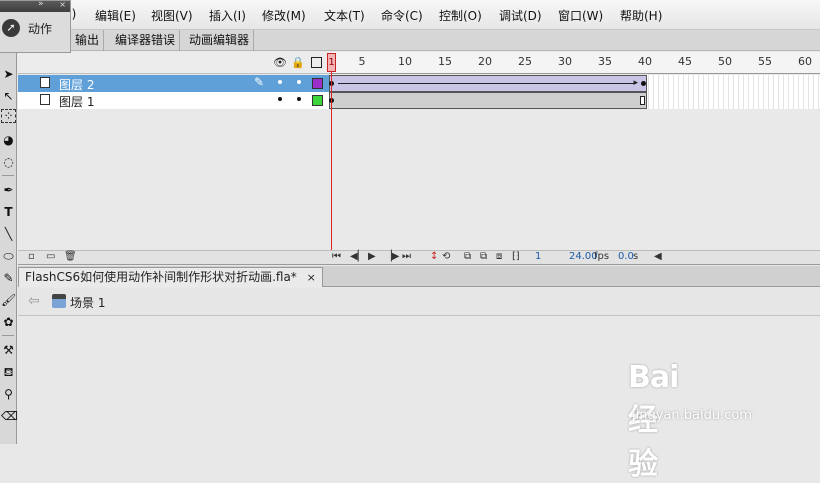  Describe the element at coordinates (8, 256) in the screenshot. I see `oval-tool-icon: ⬭` at that location.